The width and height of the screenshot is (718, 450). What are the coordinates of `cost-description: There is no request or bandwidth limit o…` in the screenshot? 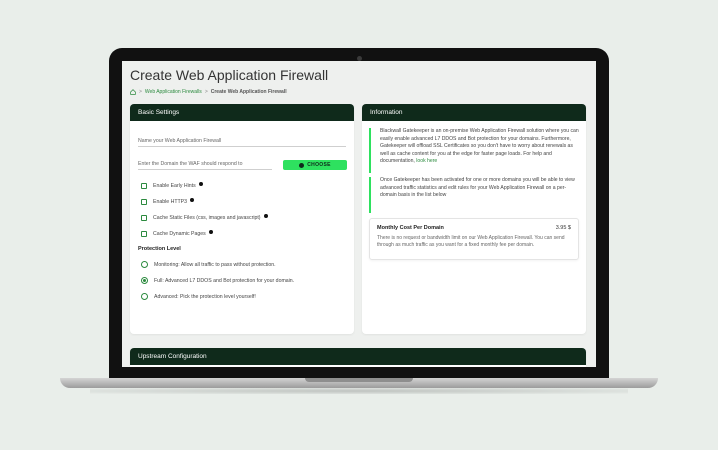 It's located at (471, 242).